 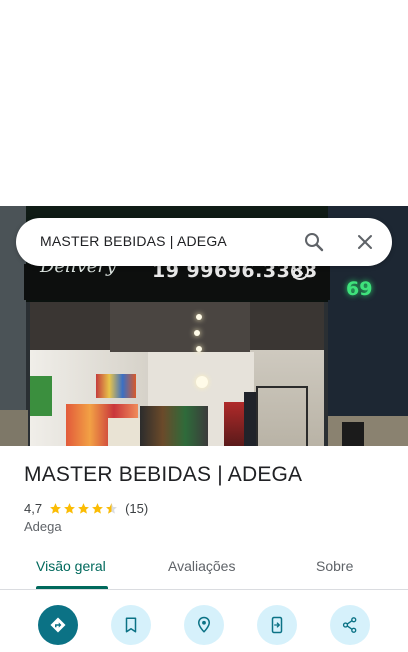 I want to click on star-half-icon, so click(x=111, y=508).